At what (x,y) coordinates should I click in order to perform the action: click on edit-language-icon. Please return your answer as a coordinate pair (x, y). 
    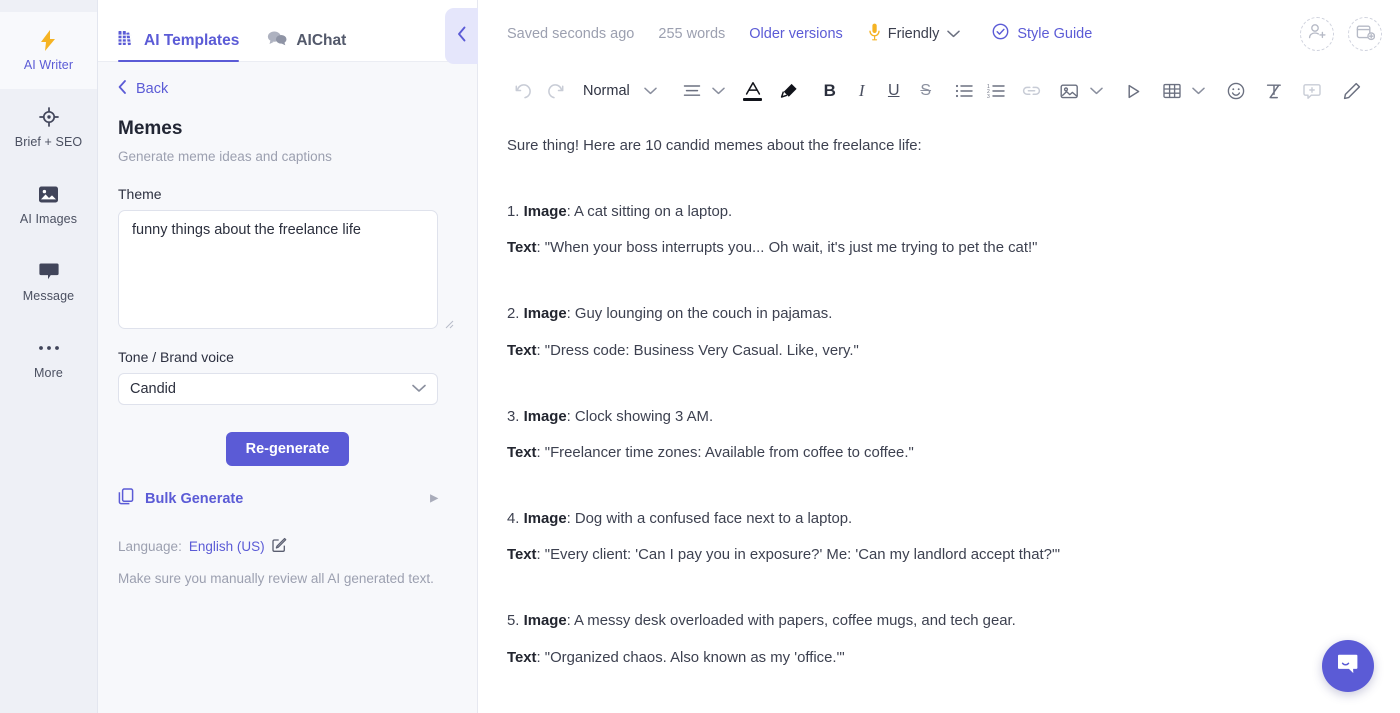
    Looking at the image, I should click on (279, 546).